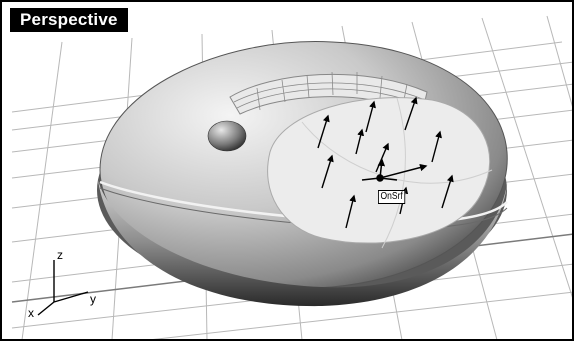  What do you see at coordinates (93, 299) in the screenshot?
I see `axis-label-y: y` at bounding box center [93, 299].